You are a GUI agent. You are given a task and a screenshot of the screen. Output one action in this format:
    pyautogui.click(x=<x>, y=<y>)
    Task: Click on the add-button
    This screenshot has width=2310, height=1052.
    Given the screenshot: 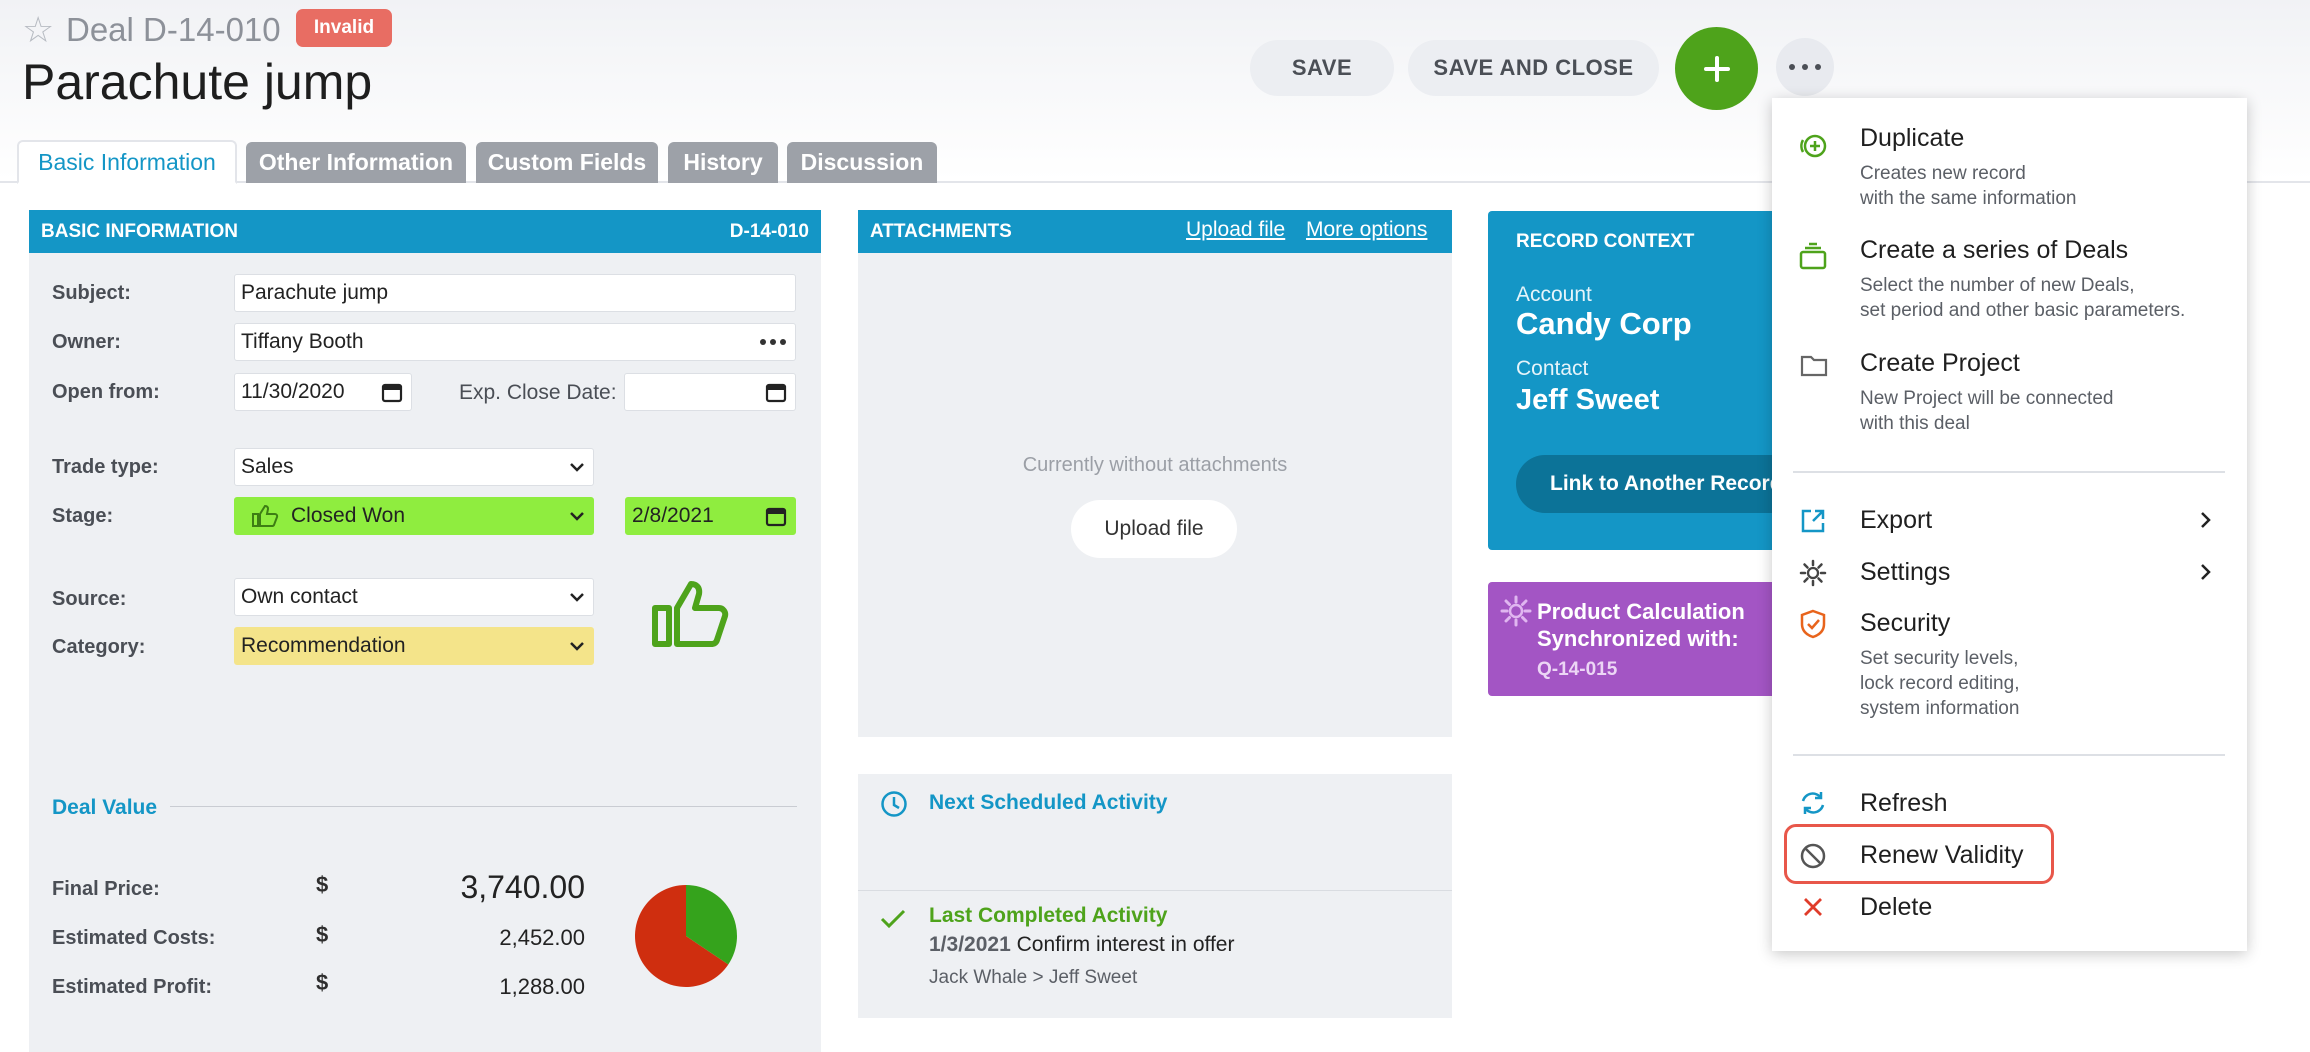 What is the action you would take?
    pyautogui.click(x=1716, y=68)
    